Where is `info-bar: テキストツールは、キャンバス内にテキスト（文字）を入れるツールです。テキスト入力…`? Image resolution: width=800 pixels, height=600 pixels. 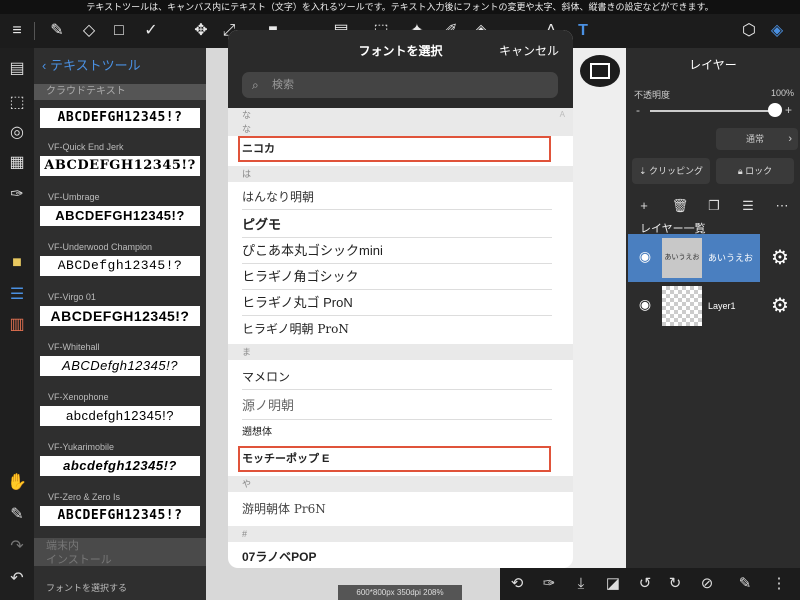
info-bar: テキストツールは、キャンバス内にテキスト（文字）を入れるツールです。テキスト入力… is located at coordinates (400, 7).